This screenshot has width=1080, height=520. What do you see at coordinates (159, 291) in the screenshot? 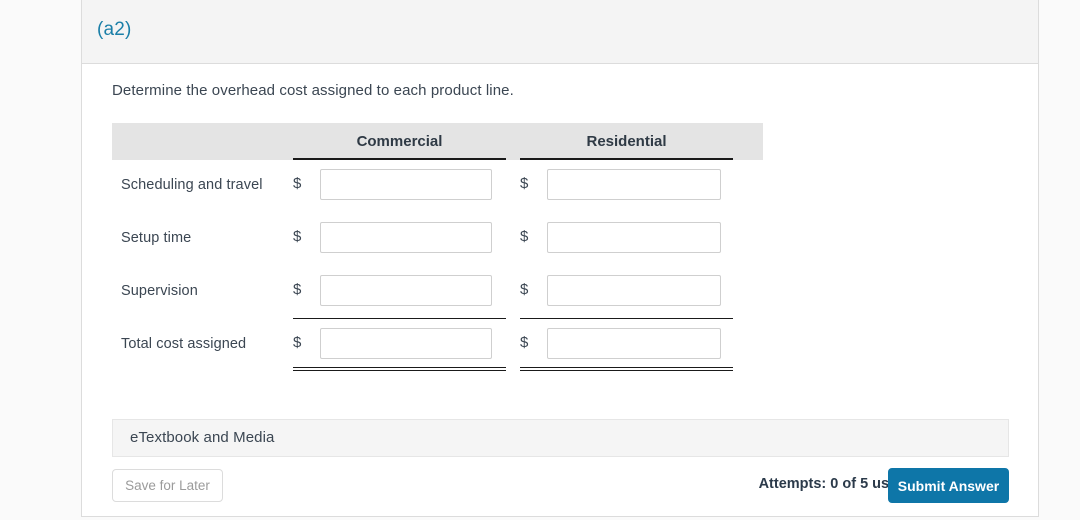
I see `row-label-supervision: Supervision` at bounding box center [159, 291].